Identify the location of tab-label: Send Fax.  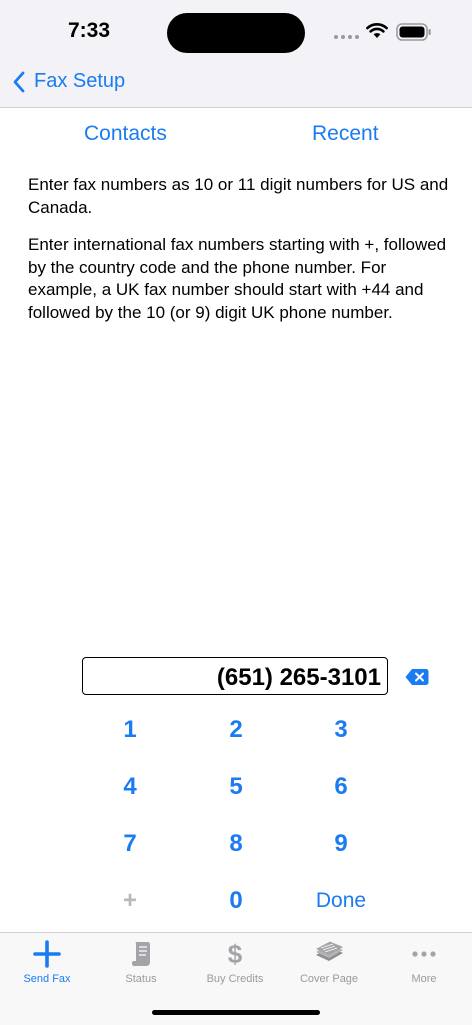
(47, 979).